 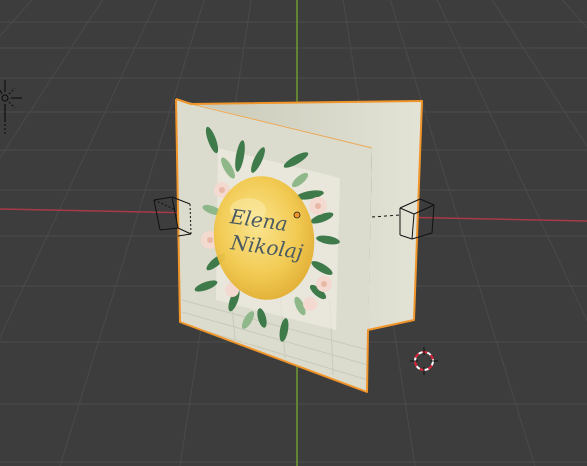 I want to click on origin-icon, so click(x=297, y=215).